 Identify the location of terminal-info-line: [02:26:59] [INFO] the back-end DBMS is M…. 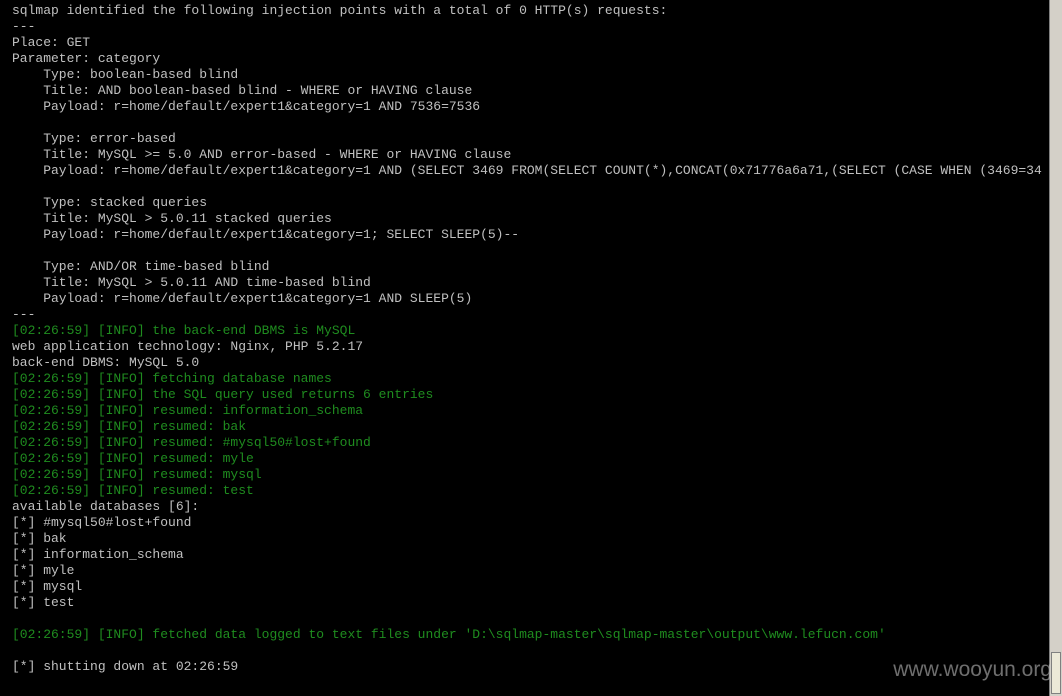
(184, 330).